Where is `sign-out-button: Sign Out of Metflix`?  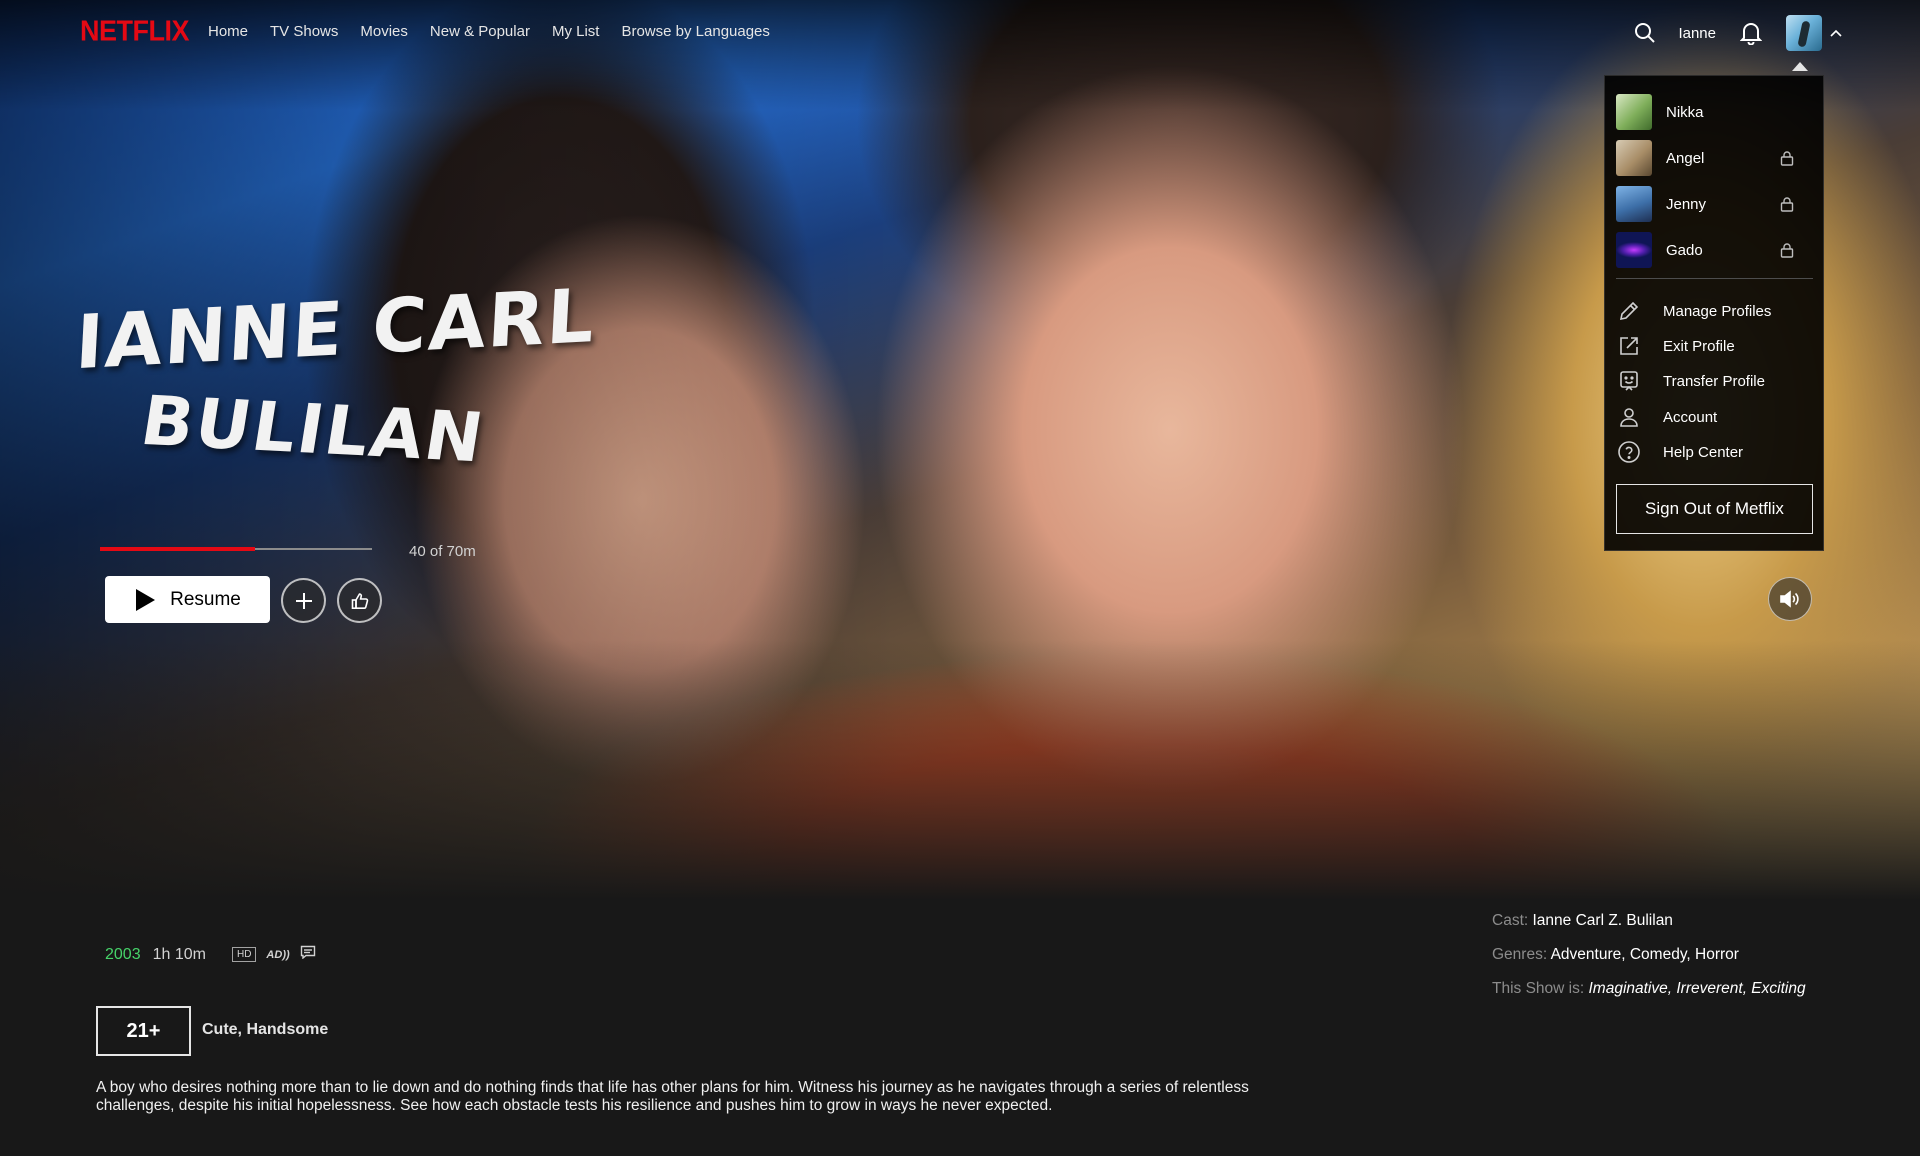
sign-out-button: Sign Out of Metflix is located at coordinates (1714, 509).